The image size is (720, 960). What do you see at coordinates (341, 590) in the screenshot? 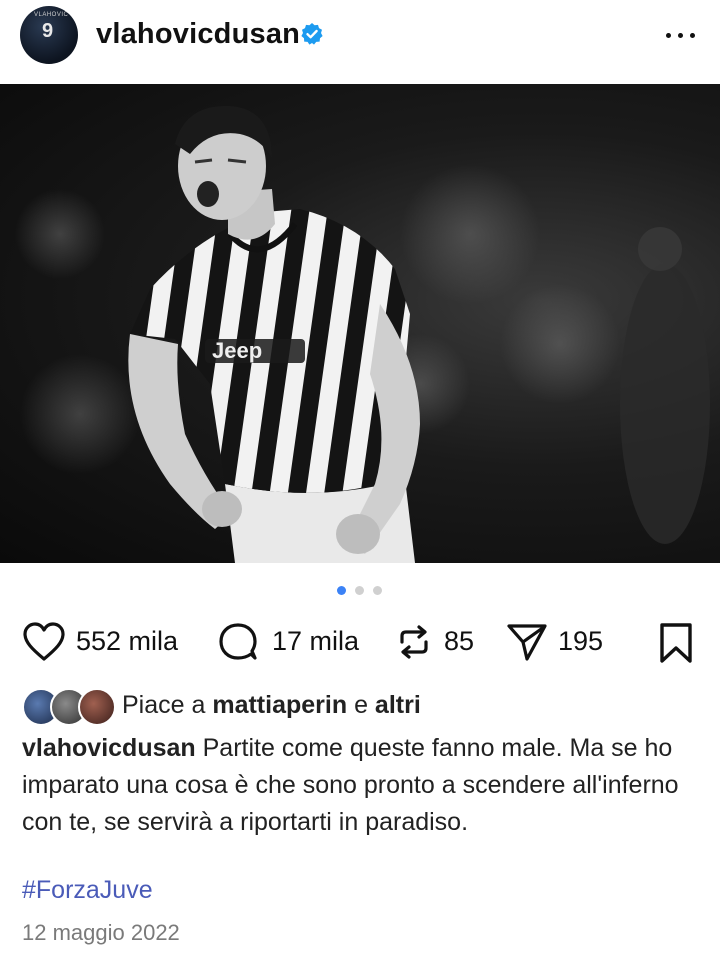
I see `carousel-dot-active` at bounding box center [341, 590].